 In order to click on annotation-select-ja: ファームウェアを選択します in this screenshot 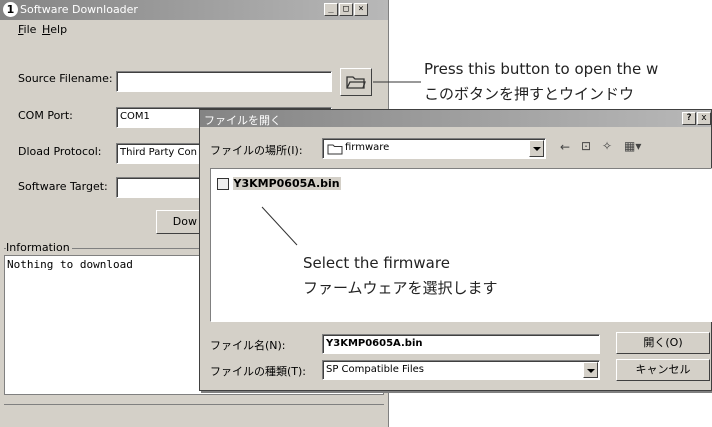, I will do `click(400, 288)`.